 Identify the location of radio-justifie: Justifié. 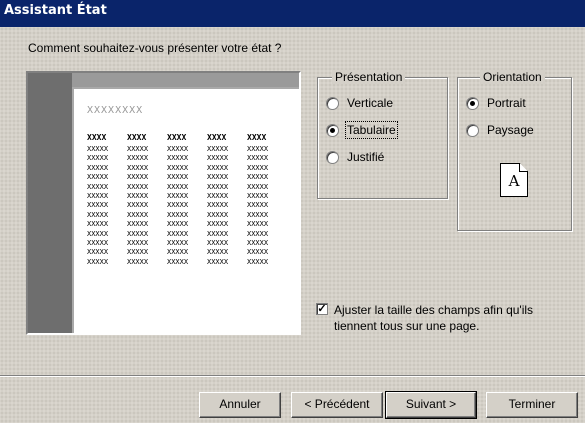
(355, 157).